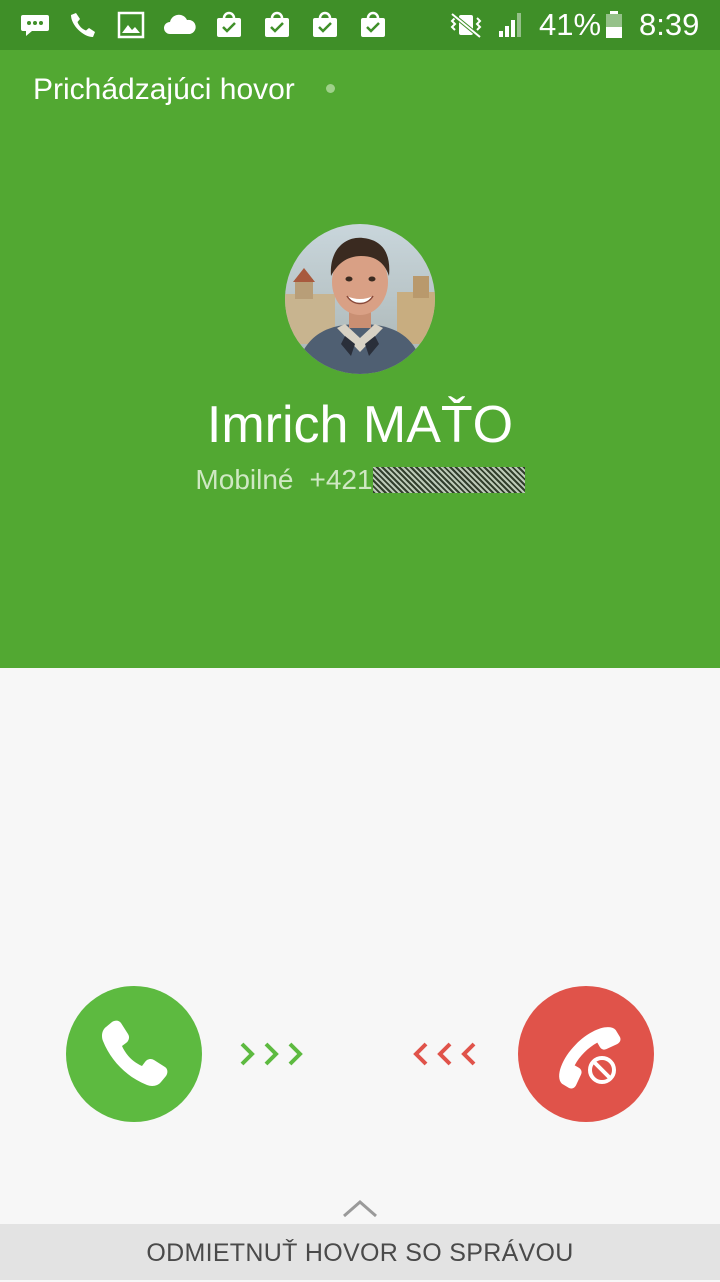 This screenshot has width=720, height=1282. What do you see at coordinates (590, 1058) in the screenshot?
I see `phone-reject-icon` at bounding box center [590, 1058].